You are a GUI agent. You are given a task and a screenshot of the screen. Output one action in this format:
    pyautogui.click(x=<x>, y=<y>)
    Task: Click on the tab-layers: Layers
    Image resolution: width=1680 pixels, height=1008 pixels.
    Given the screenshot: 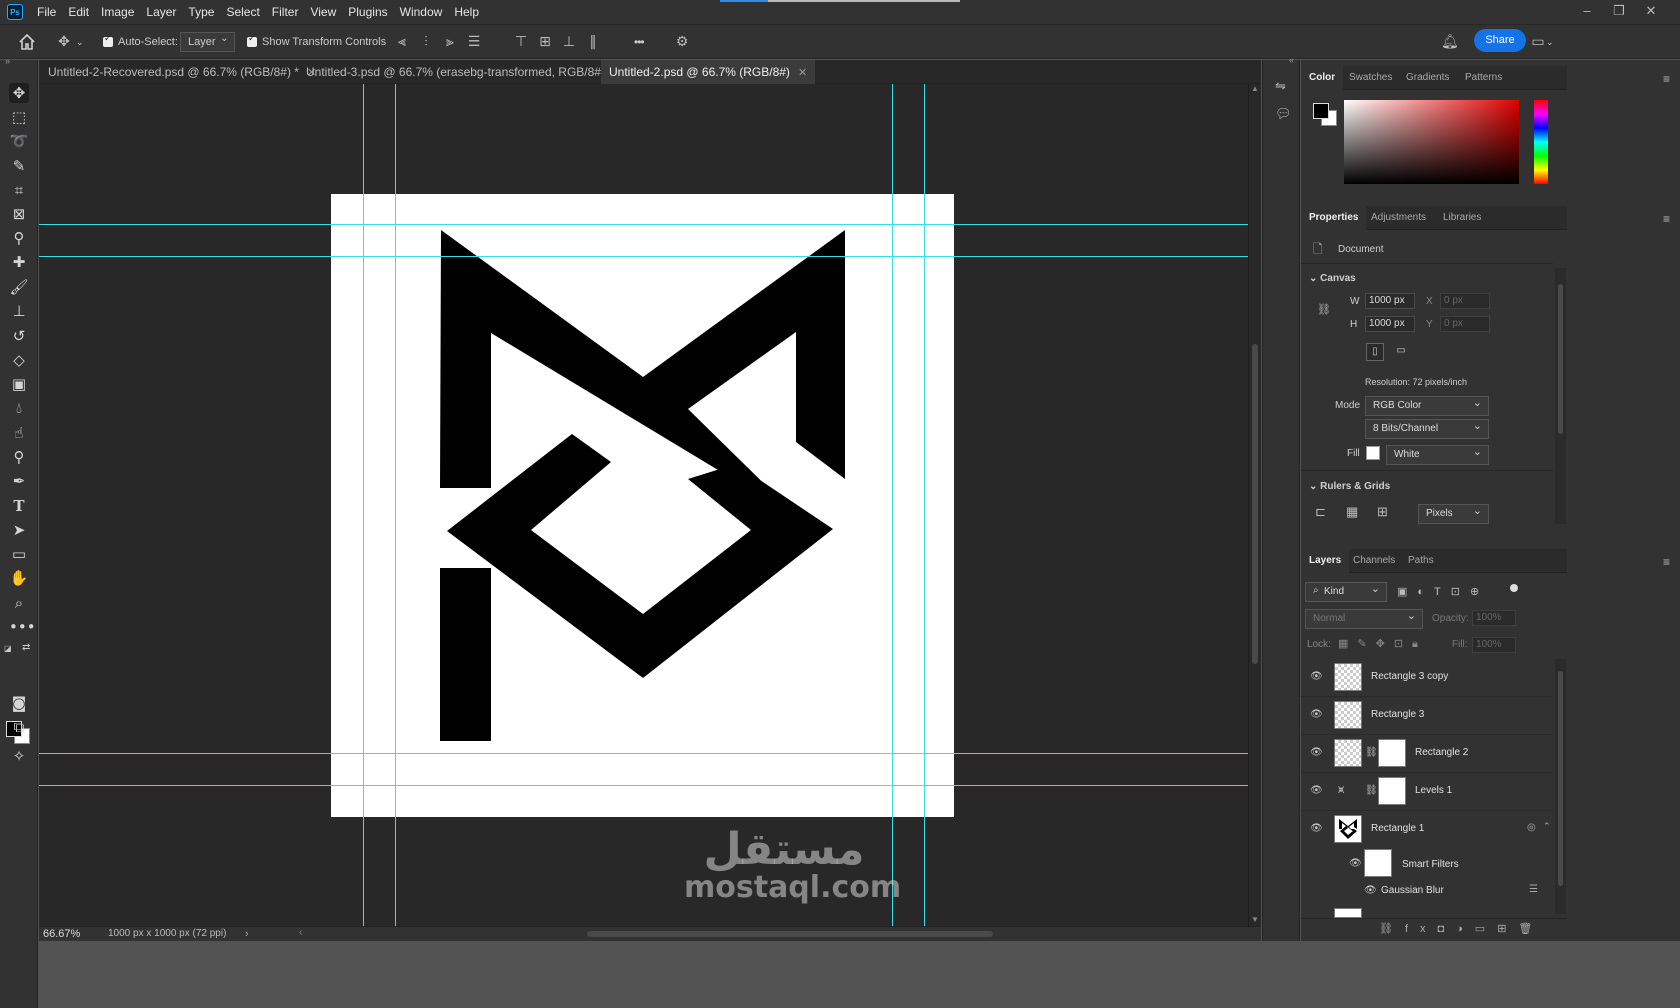 What is the action you would take?
    pyautogui.click(x=1325, y=561)
    